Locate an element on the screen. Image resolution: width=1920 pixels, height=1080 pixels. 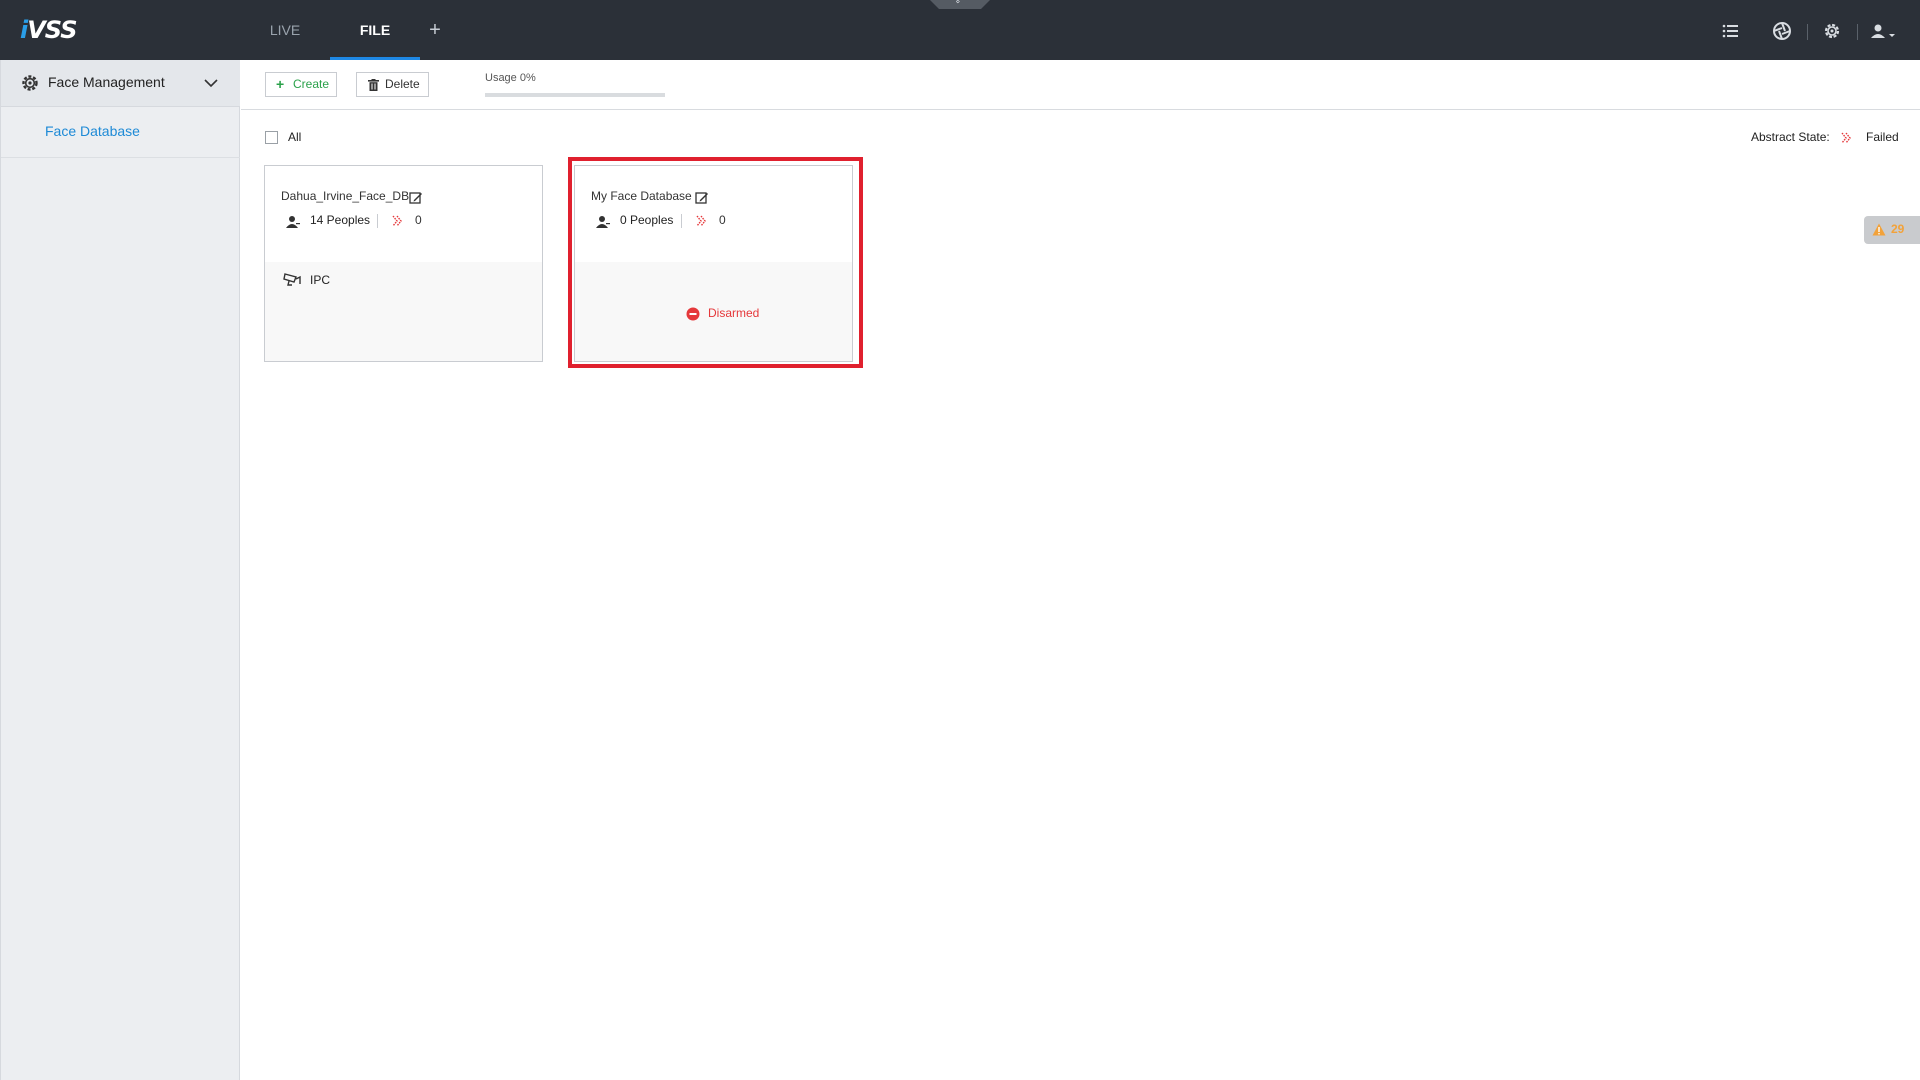
disarmed-icon is located at coordinates (693, 314).